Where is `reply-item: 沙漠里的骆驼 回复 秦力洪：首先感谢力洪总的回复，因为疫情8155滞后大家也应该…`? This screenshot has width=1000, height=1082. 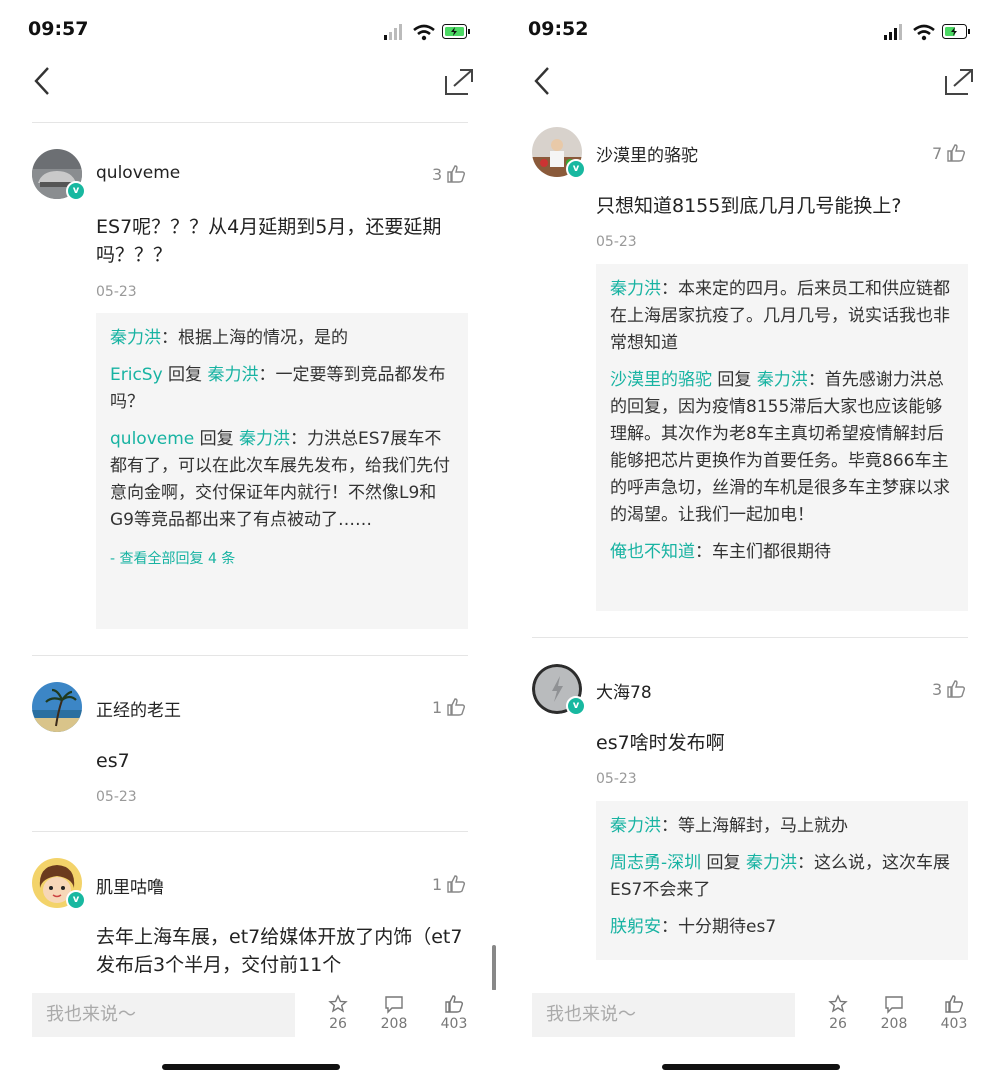
reply-item: 沙漠里的骆驼 回复 秦力洪：首先感谢力洪总的回复，因为疫情8155滞后大家也应该… is located at coordinates (782, 448).